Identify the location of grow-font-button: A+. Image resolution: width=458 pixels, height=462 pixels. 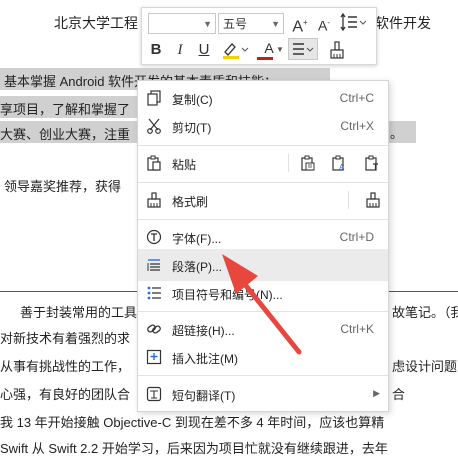
(300, 25).